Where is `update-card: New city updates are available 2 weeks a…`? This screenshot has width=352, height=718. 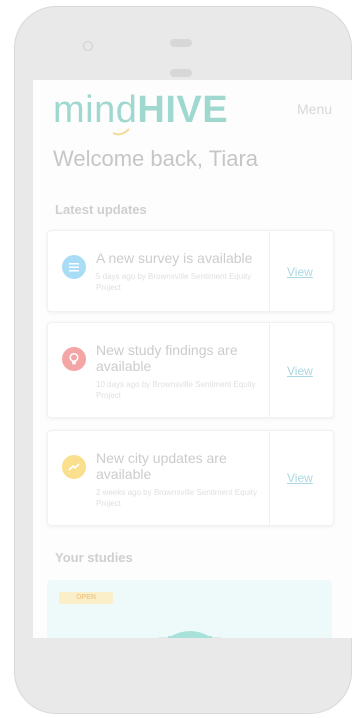 update-card: New city updates are available 2 weeks a… is located at coordinates (190, 478).